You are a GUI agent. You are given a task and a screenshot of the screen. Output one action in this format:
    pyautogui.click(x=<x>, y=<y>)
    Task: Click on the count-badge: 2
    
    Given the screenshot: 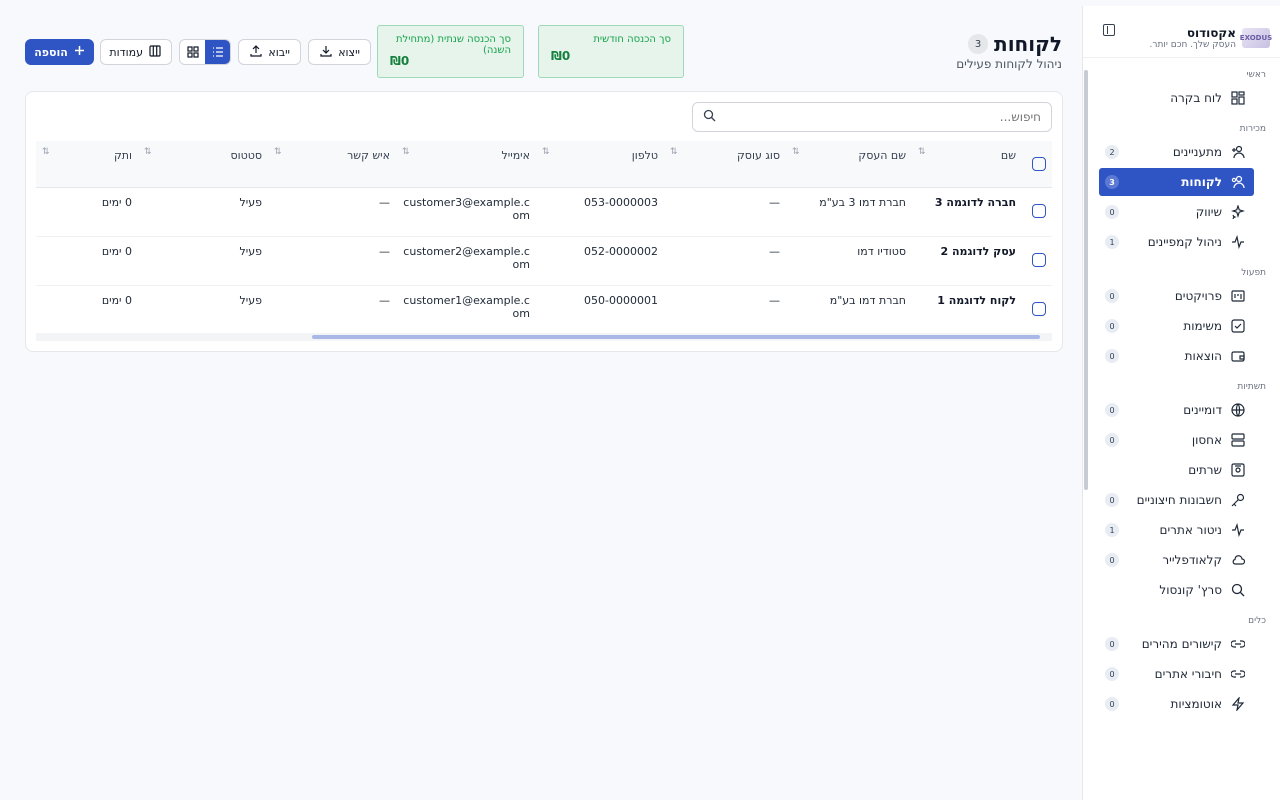 What is the action you would take?
    pyautogui.click(x=1112, y=152)
    